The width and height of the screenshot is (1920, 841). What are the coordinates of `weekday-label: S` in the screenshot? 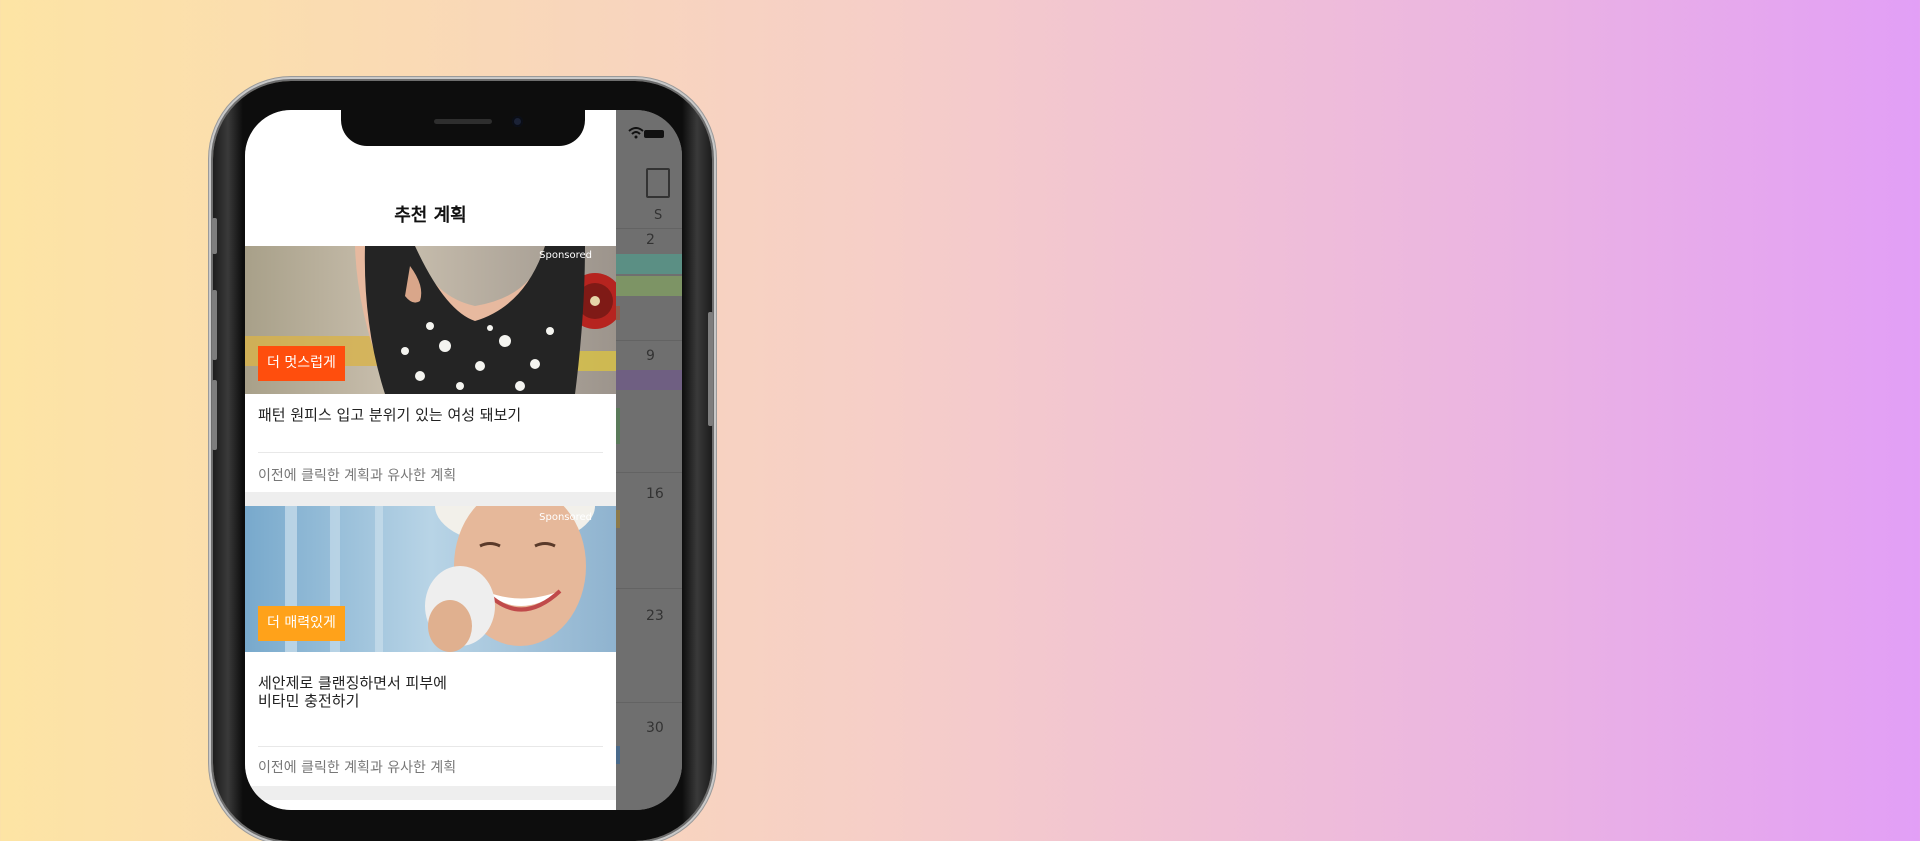 It's located at (658, 215).